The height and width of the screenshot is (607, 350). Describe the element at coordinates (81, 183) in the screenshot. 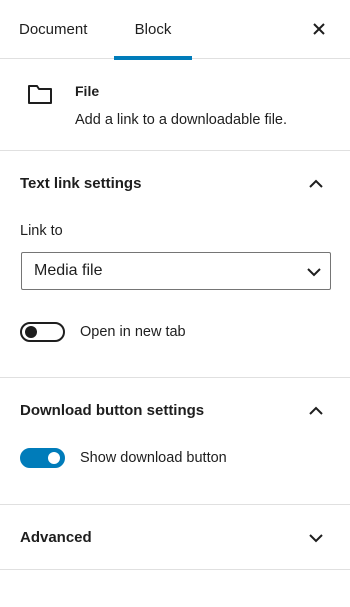

I see `panel-title: Text link settings` at that location.